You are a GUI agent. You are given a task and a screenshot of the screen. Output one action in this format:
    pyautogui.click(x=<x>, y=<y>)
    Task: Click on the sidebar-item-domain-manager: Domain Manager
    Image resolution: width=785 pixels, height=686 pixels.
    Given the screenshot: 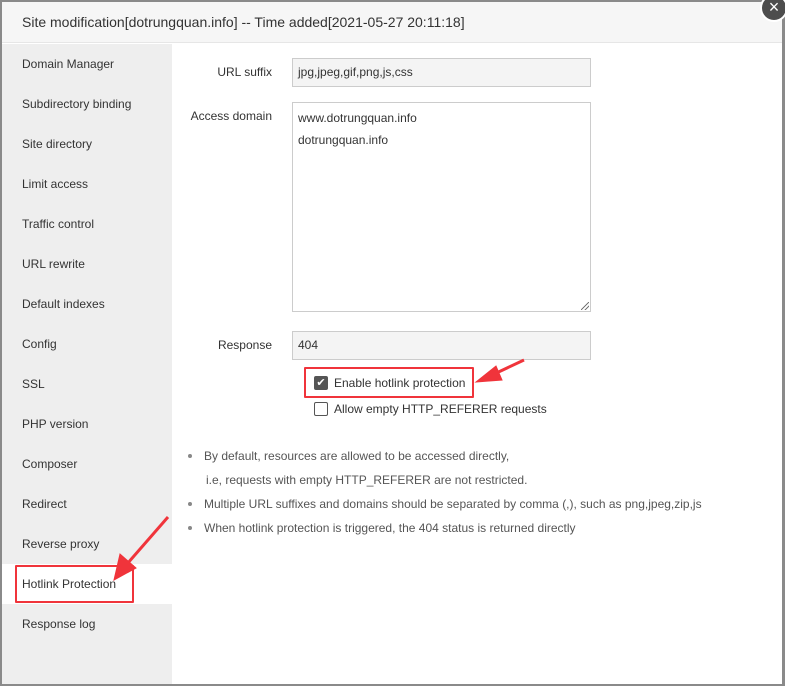 What is the action you would take?
    pyautogui.click(x=87, y=64)
    